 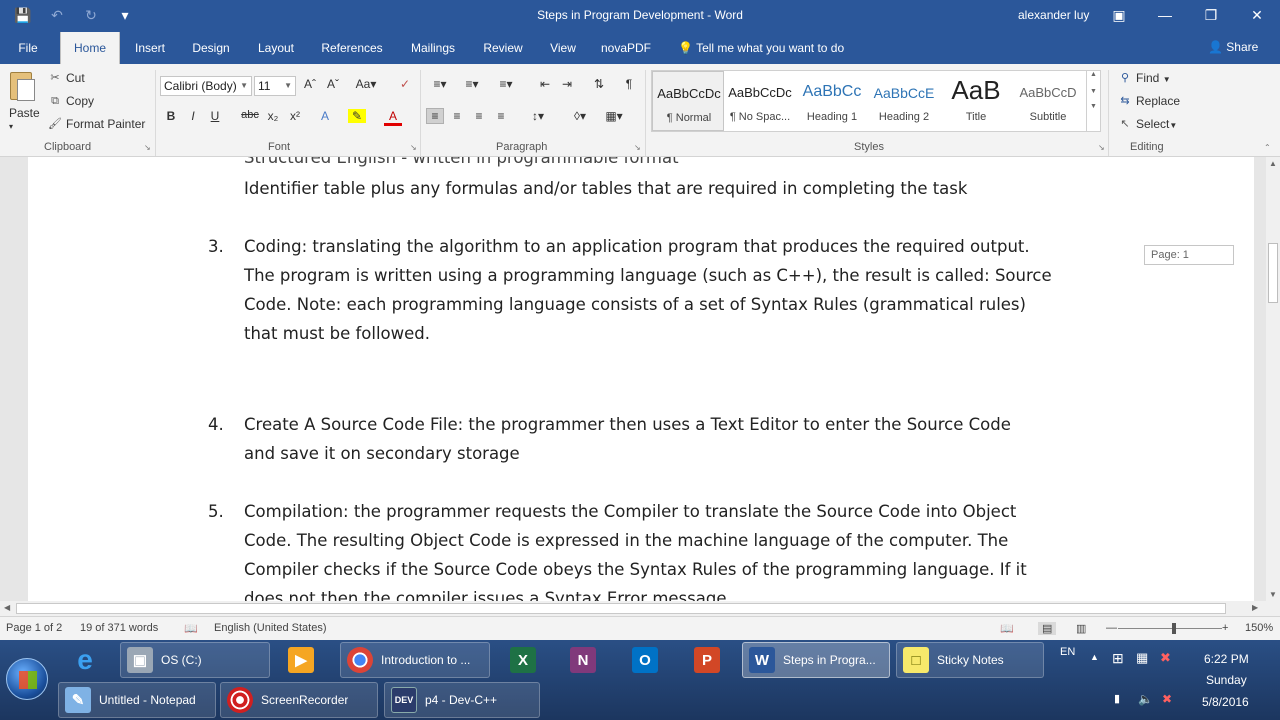 What do you see at coordinates (250, 115) in the screenshot?
I see `strikethrough-icon: abc` at bounding box center [250, 115].